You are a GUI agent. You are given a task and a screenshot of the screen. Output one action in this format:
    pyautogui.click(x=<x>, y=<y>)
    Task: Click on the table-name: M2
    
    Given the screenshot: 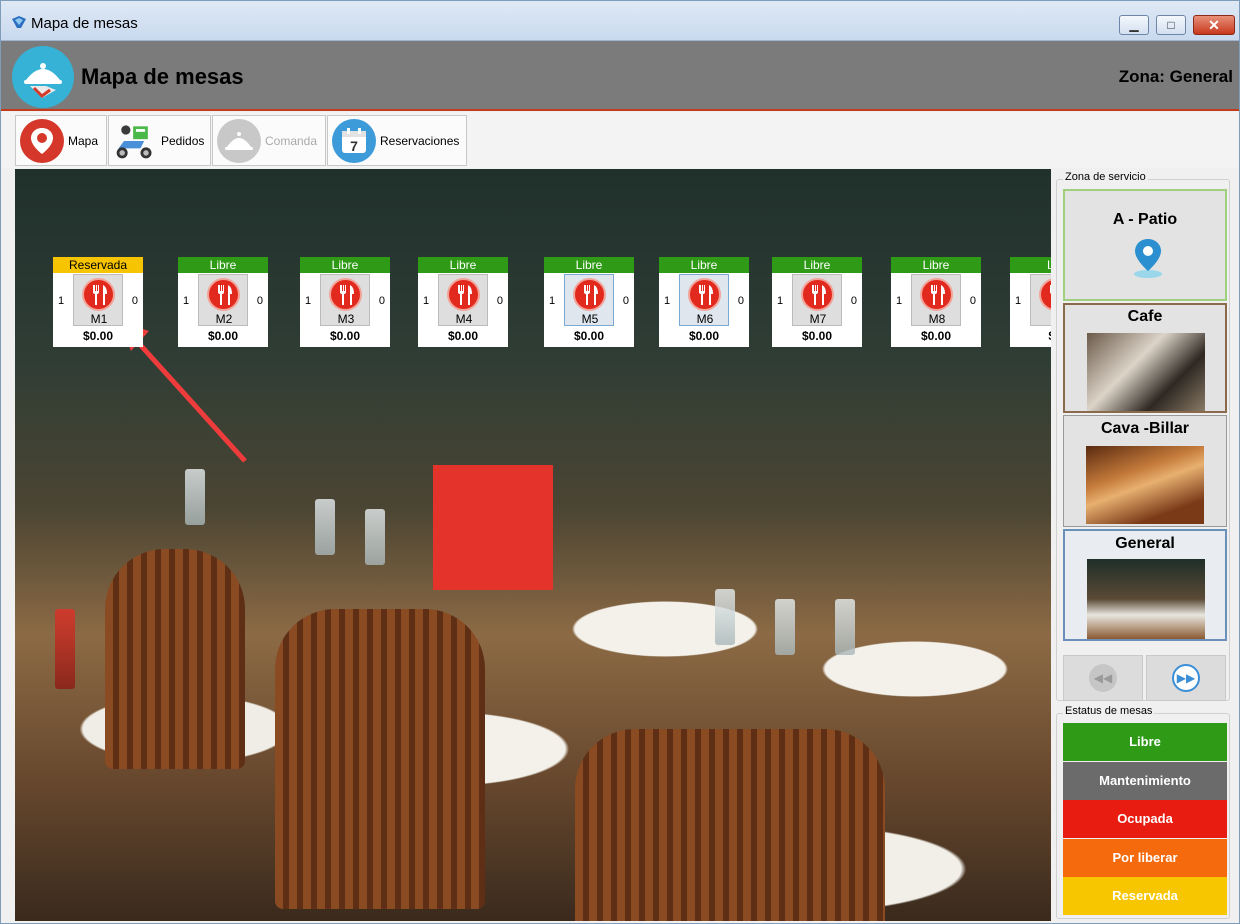 What is the action you would take?
    pyautogui.click(x=224, y=319)
    